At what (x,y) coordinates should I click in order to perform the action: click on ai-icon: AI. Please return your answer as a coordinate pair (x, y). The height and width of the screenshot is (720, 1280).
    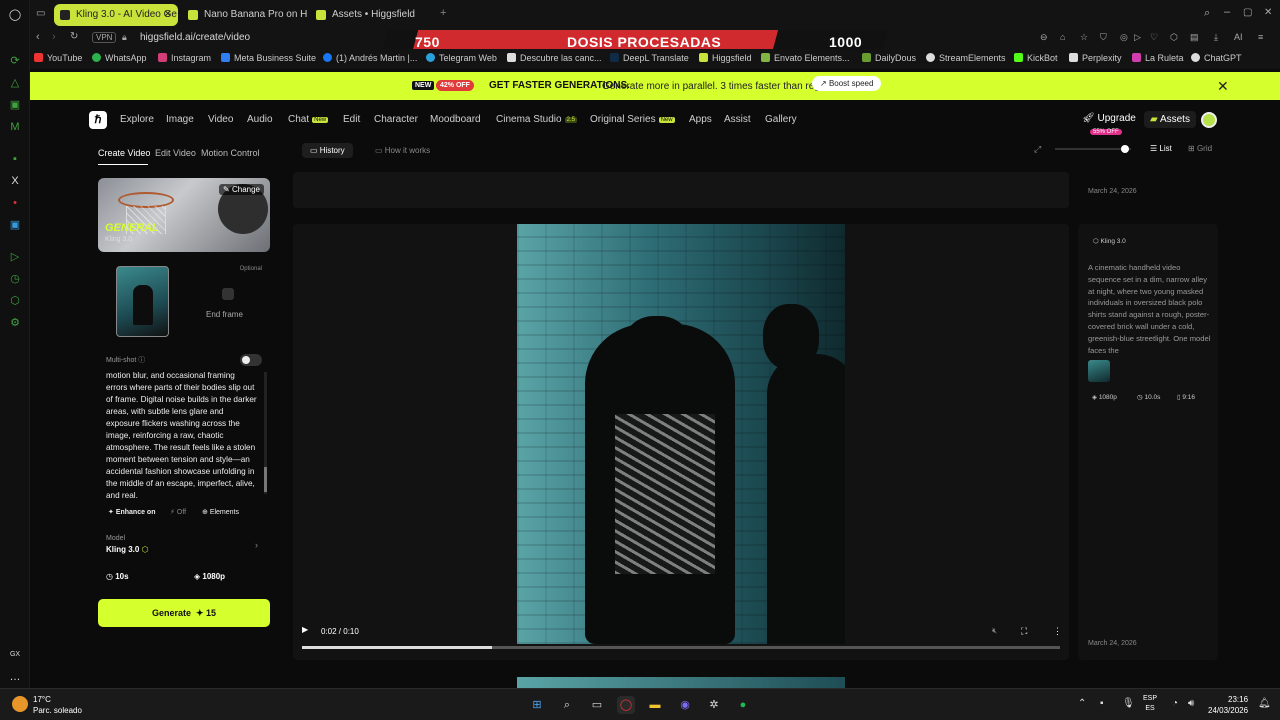
    Looking at the image, I should click on (1238, 37).